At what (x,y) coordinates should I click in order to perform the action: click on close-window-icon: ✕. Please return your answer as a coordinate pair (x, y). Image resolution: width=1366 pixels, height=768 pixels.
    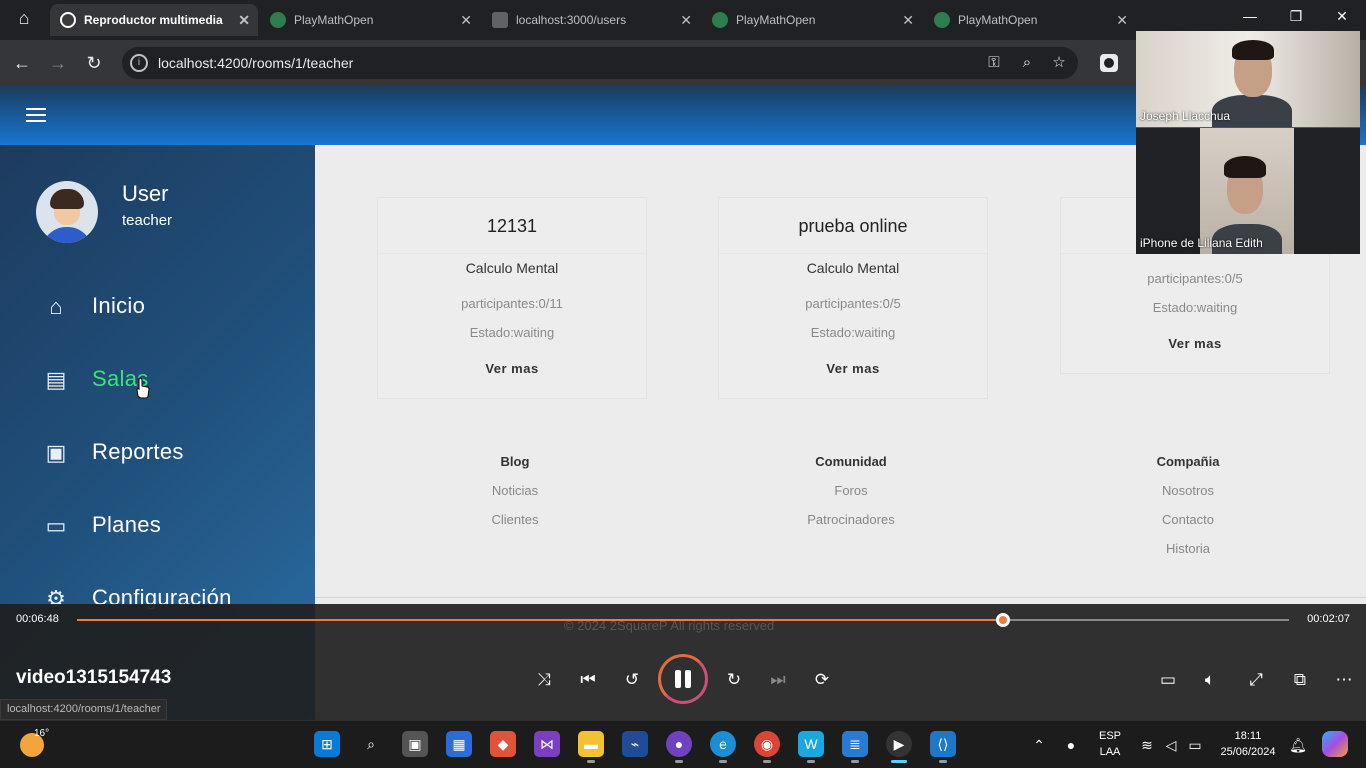
    Looking at the image, I should click on (1342, 16).